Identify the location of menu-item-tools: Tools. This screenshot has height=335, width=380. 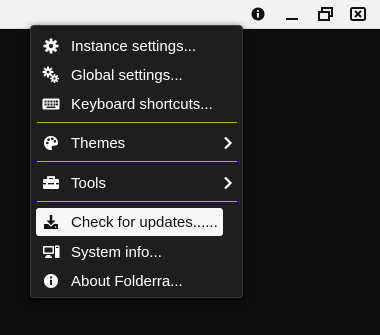
(134, 183).